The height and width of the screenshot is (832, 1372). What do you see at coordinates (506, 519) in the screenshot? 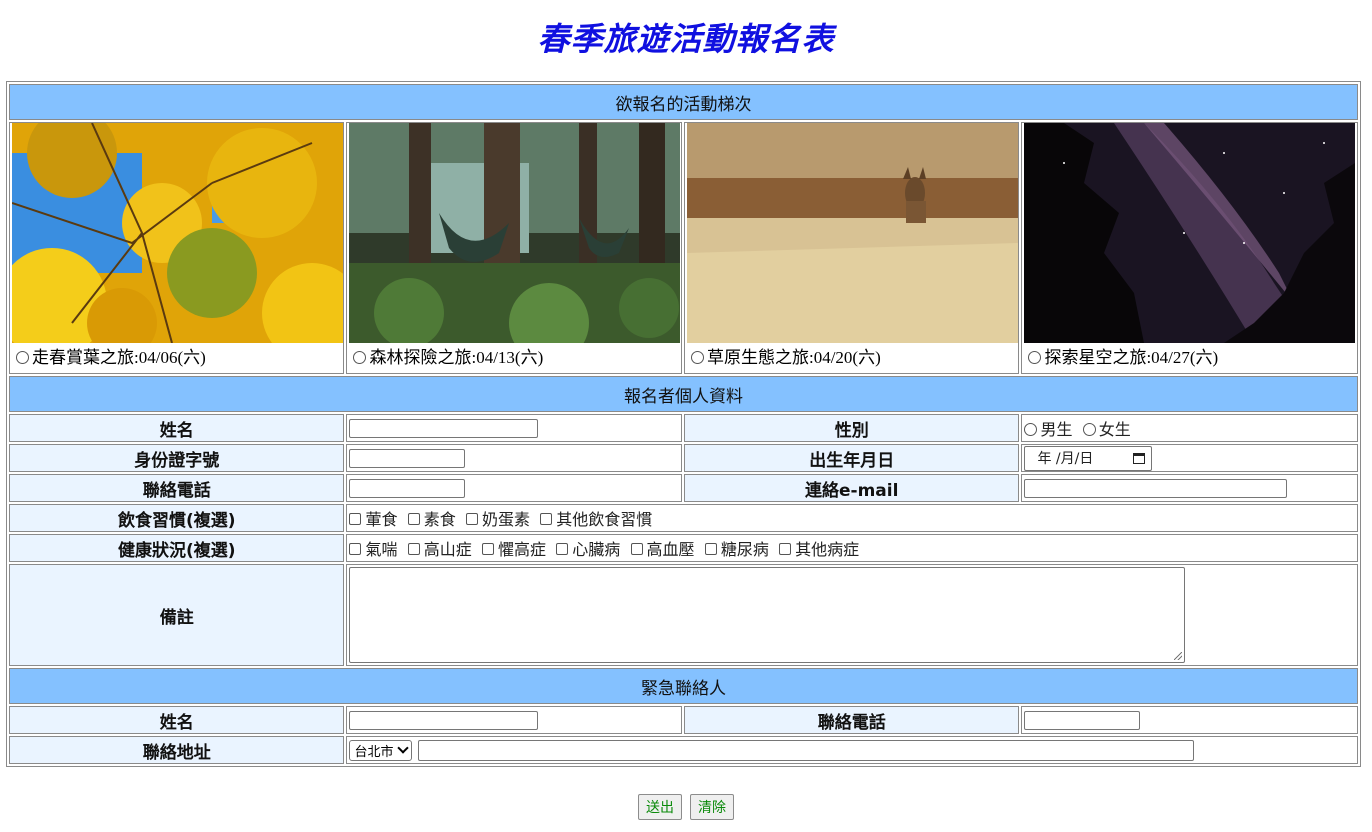
I see `diet-lacto-ovo-label: 奶蛋素` at bounding box center [506, 519].